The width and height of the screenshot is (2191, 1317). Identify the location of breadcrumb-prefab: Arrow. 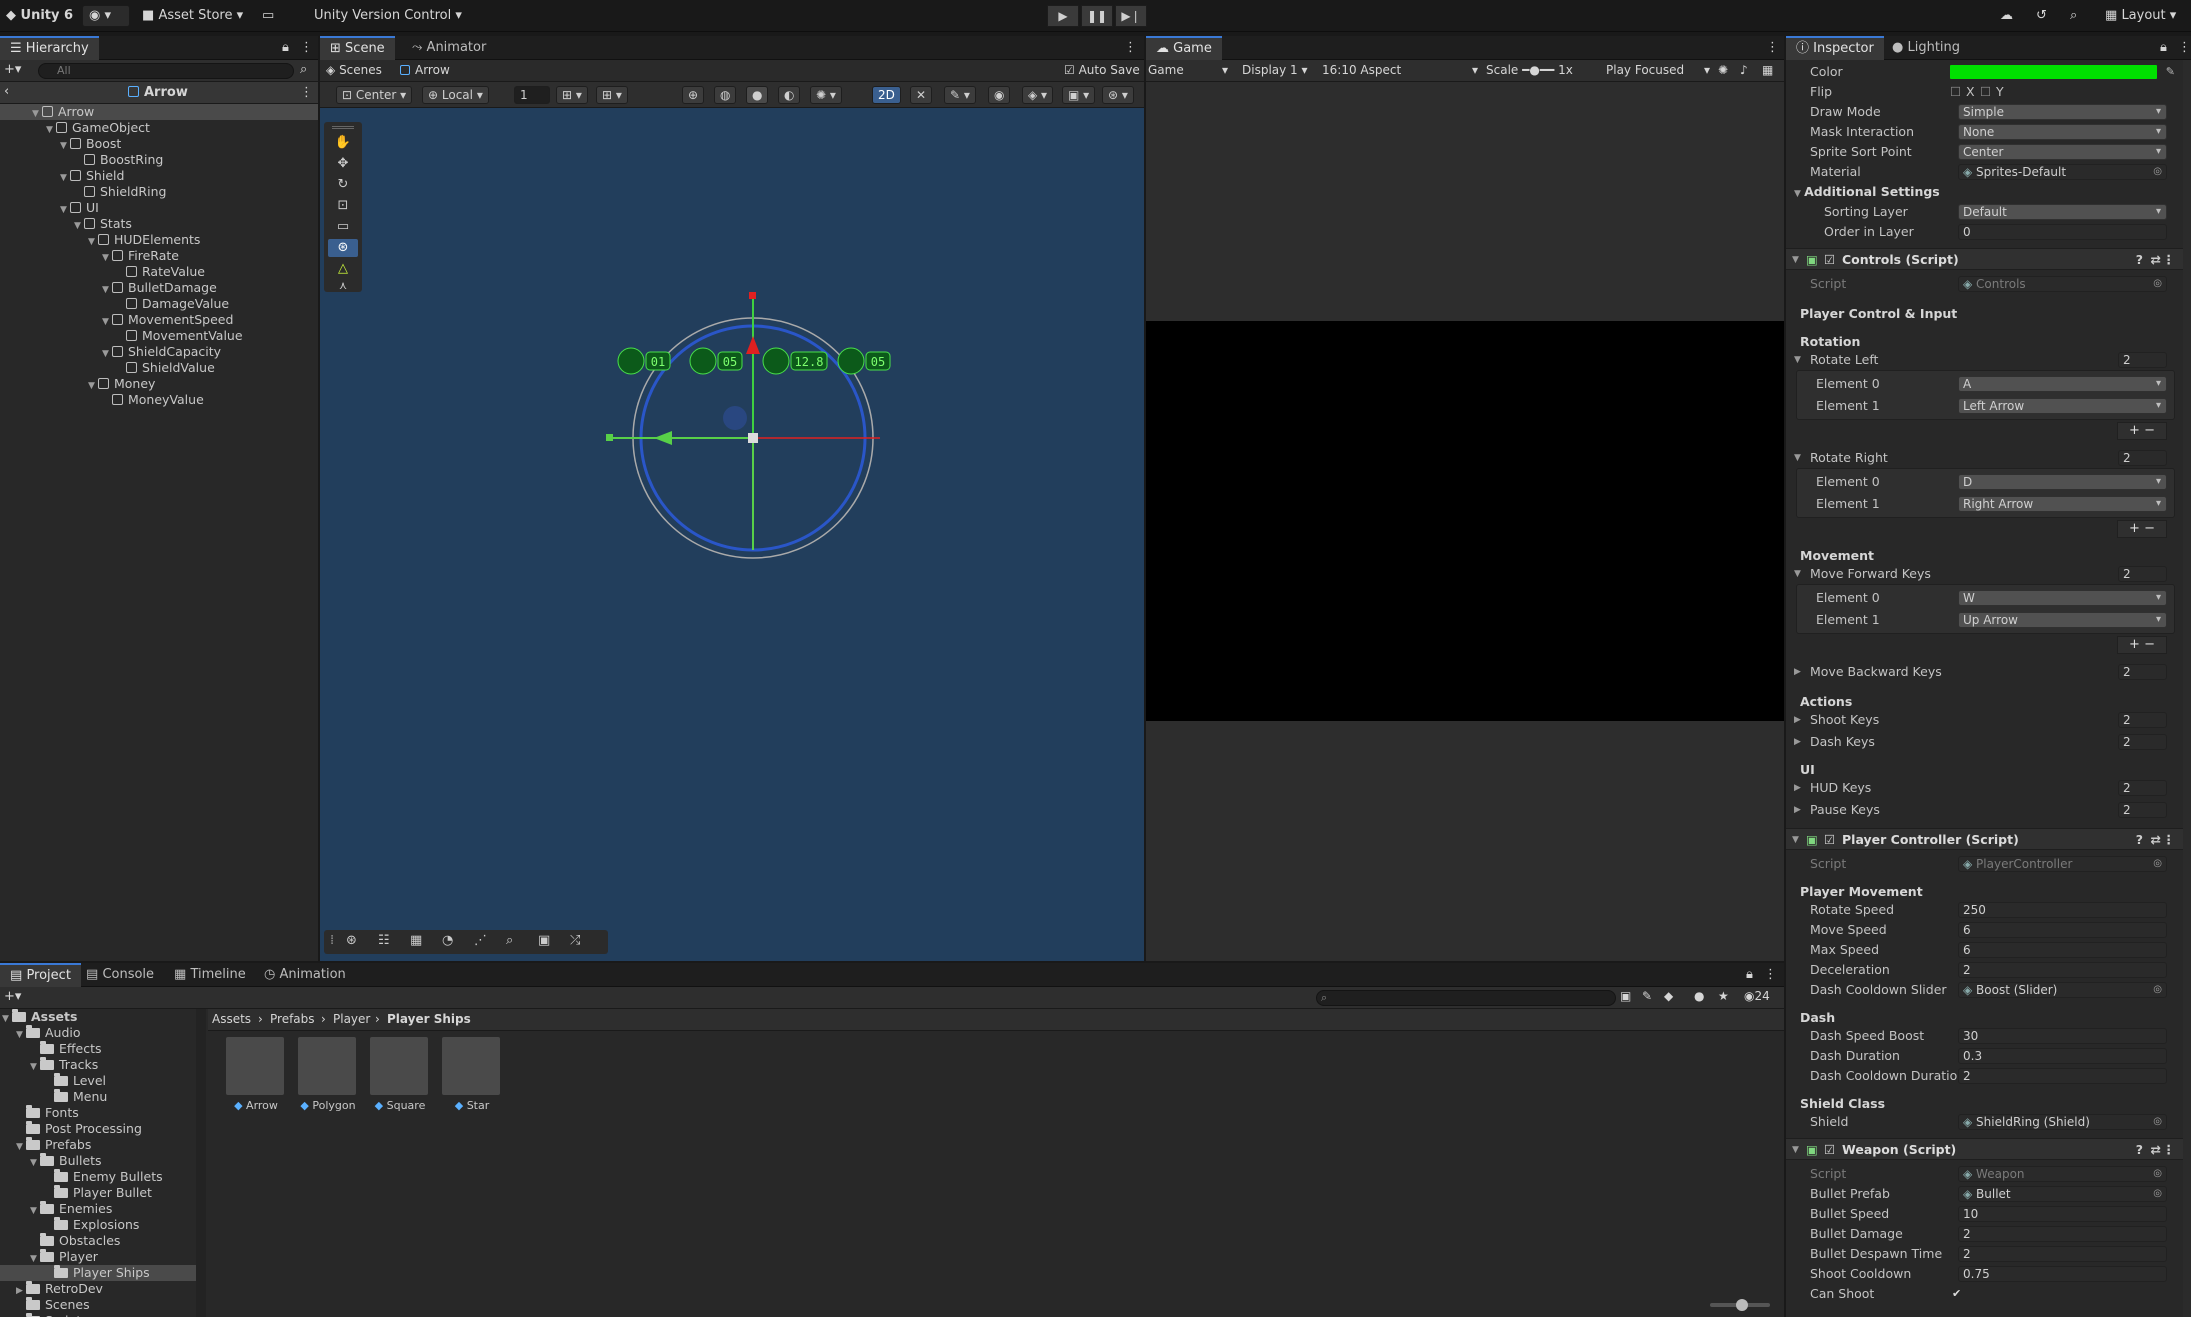
(425, 70).